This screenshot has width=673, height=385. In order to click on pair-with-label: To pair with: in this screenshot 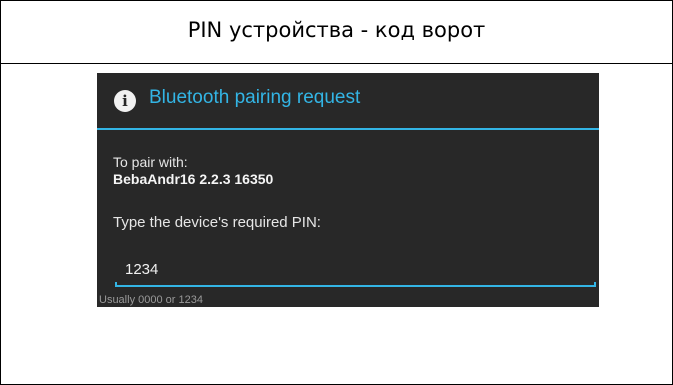, I will do `click(150, 162)`.